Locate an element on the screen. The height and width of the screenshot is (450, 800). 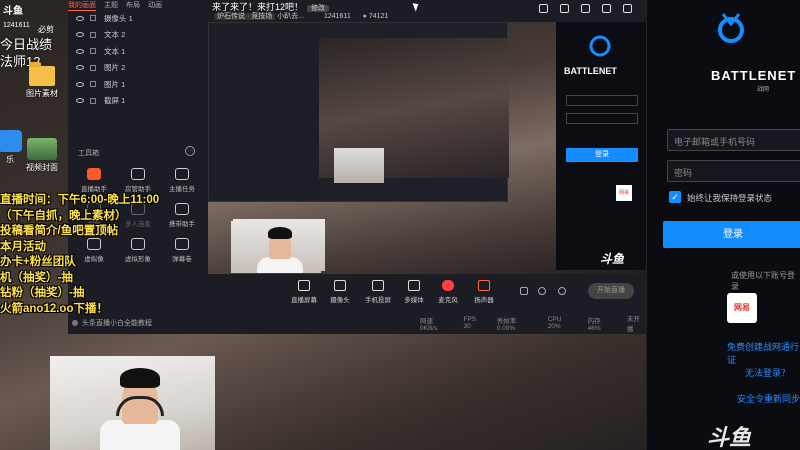
more-icon: ··· is located at coordinates (190, 151).